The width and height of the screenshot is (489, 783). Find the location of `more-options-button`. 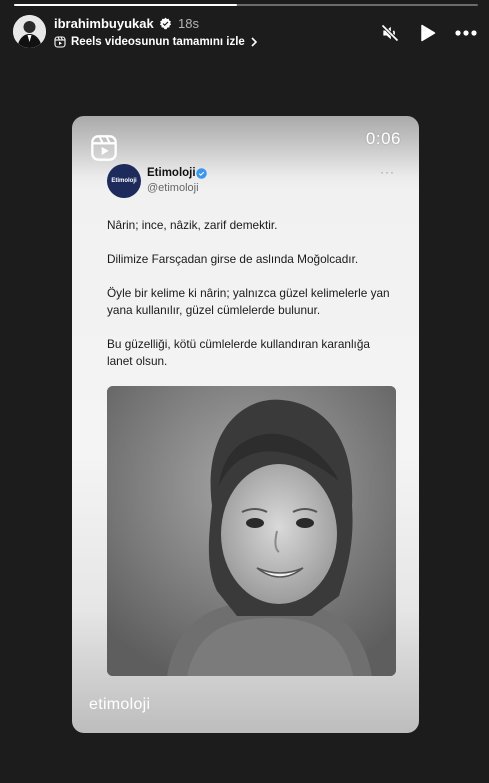

more-options-button is located at coordinates (466, 33).